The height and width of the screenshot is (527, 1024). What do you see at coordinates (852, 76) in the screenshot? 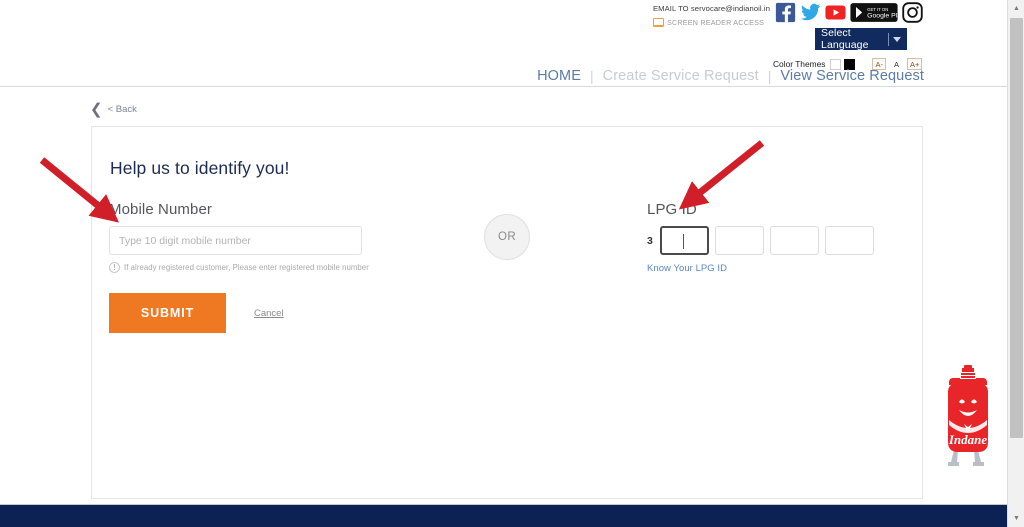
I see `nav-item-view-service-request: View Service Request` at bounding box center [852, 76].